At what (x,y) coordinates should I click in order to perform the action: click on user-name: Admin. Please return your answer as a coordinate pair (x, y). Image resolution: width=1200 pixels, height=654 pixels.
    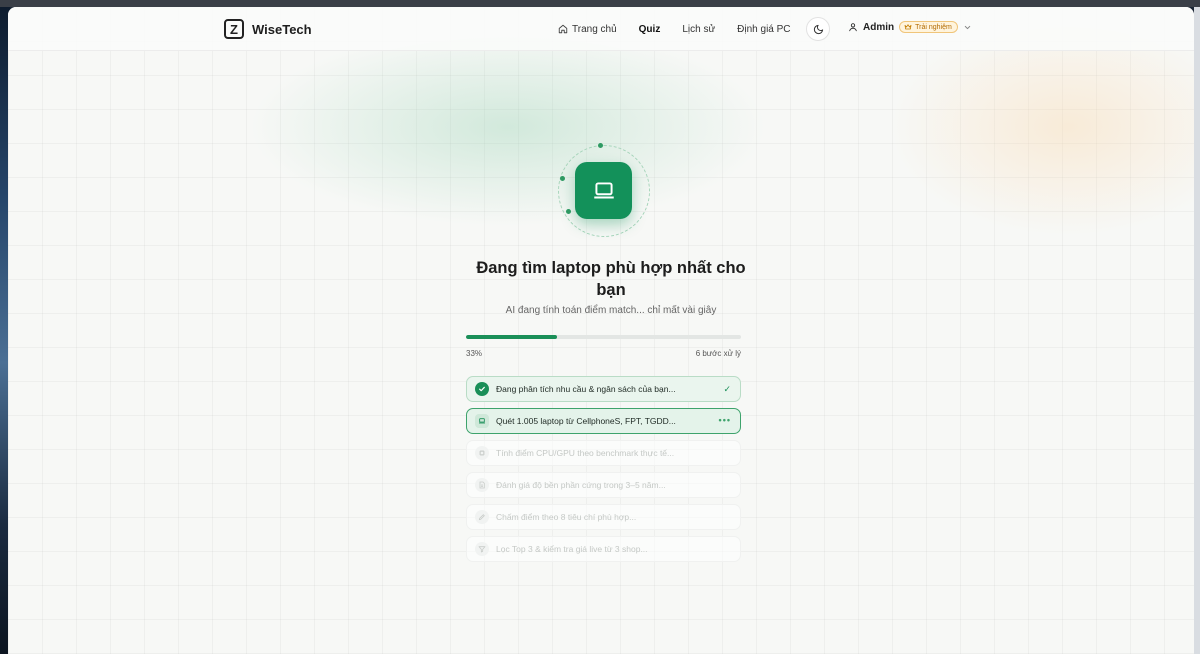
    Looking at the image, I should click on (879, 27).